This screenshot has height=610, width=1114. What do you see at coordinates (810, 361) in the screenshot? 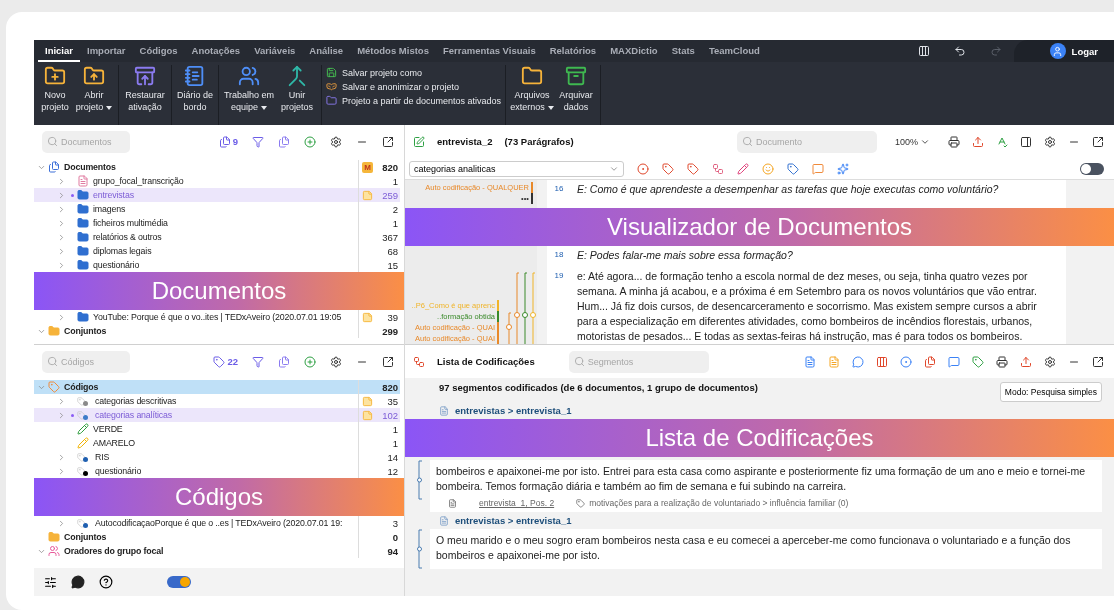
I see `document-icon` at bounding box center [810, 361].